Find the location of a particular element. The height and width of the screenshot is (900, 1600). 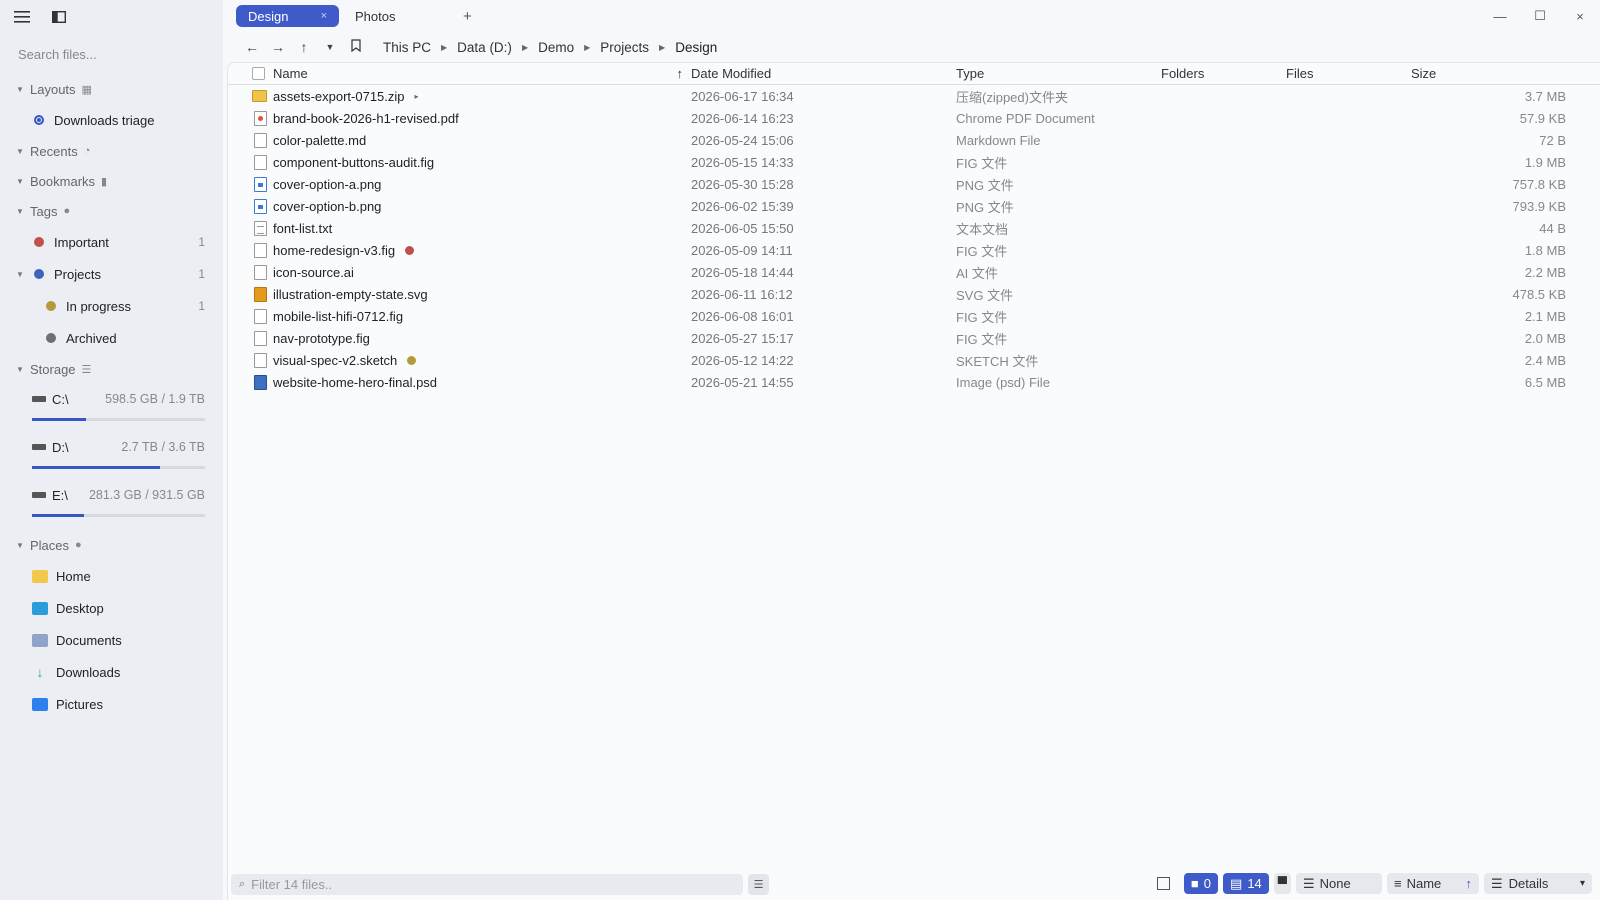

file-type: FIG 文件 is located at coordinates (982, 251).